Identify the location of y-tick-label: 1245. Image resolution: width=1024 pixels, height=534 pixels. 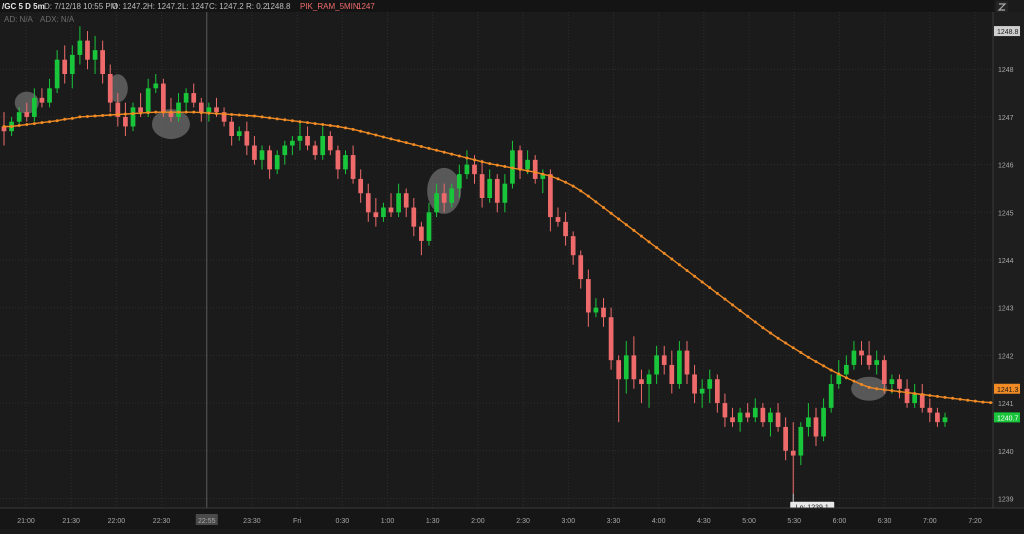
(1006, 213).